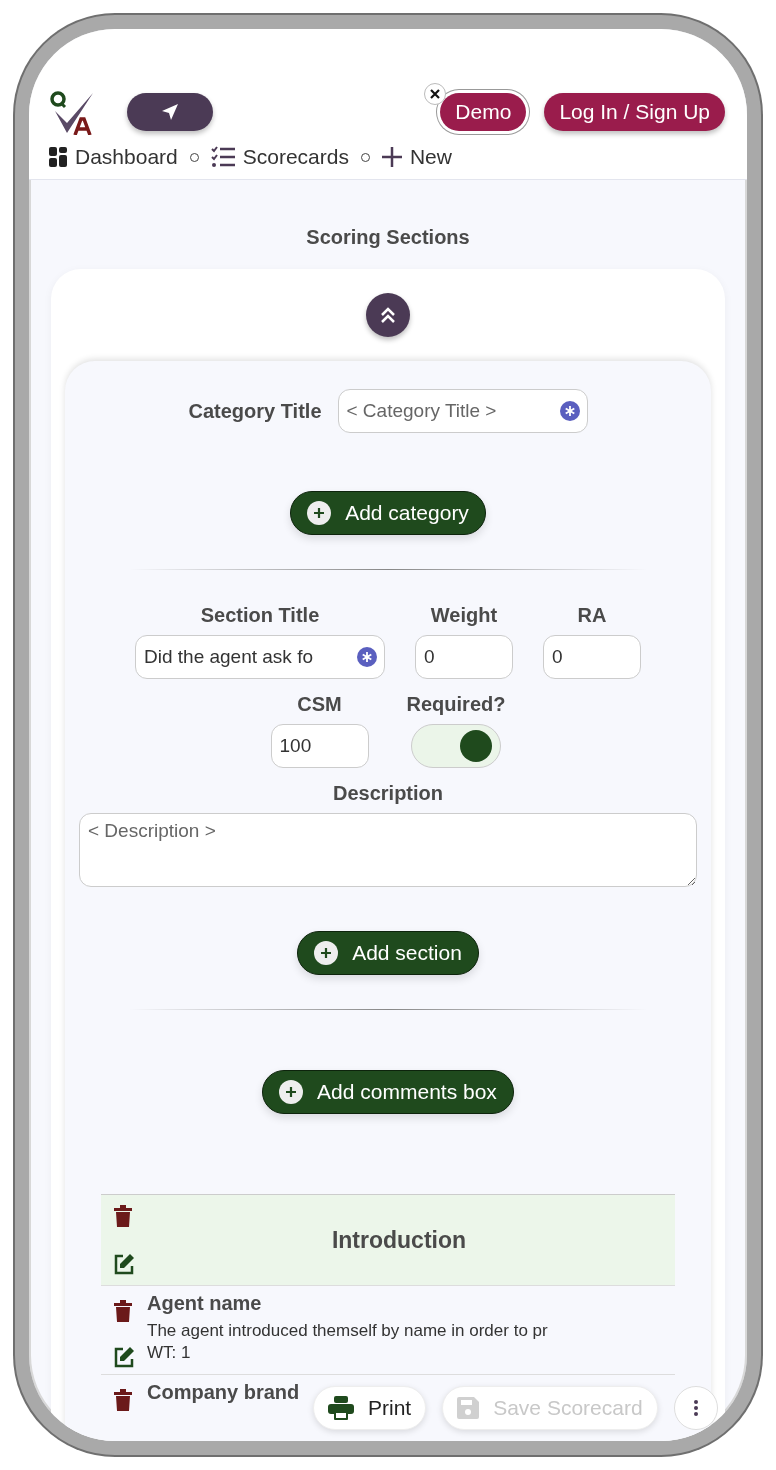 The height and width of the screenshot is (1470, 776). I want to click on more-vertical-icon, so click(695, 1408).